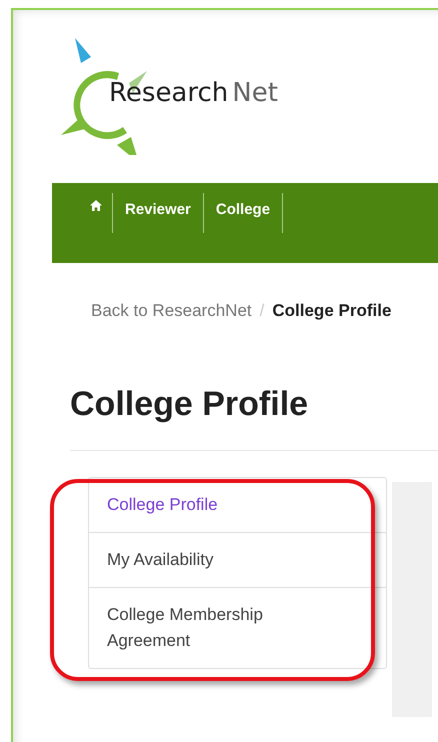 The height and width of the screenshot is (742, 438). Describe the element at coordinates (237, 505) in the screenshot. I see `menu-item: College Profile` at that location.